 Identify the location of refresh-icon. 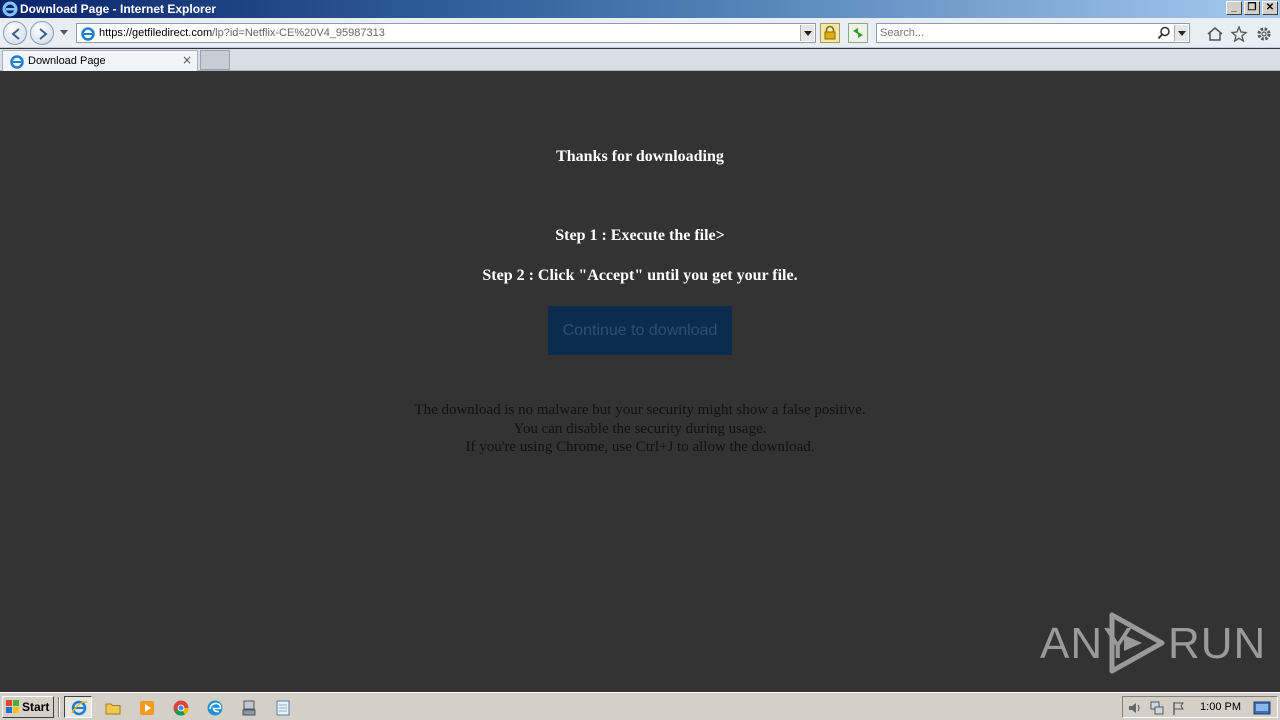
(858, 33).